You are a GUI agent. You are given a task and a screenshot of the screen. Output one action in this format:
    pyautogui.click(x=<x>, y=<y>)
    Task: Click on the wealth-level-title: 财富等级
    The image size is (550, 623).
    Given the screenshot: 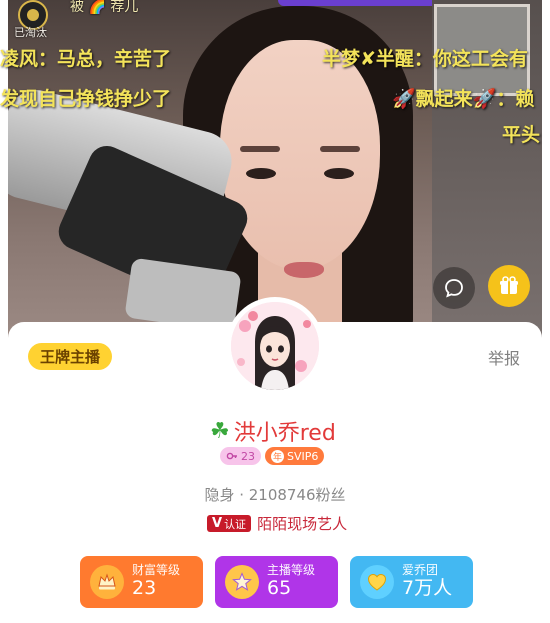 What is the action you would take?
    pyautogui.click(x=156, y=570)
    